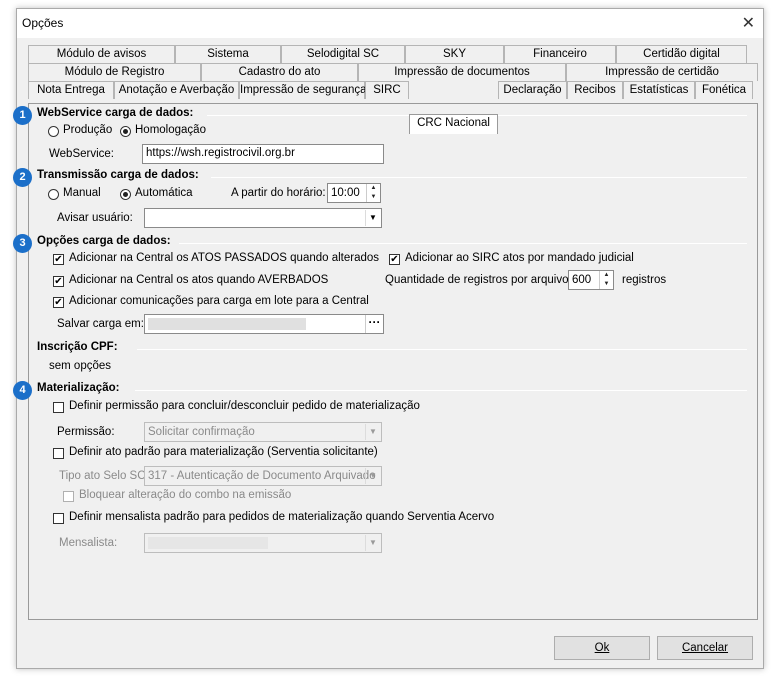 The height and width of the screenshot is (682, 777). What do you see at coordinates (176, 90) in the screenshot?
I see `tab-anotacao-averbacao: Anotação e Averbação` at bounding box center [176, 90].